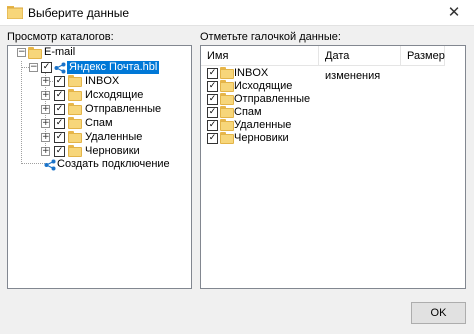  What do you see at coordinates (60, 37) in the screenshot?
I see `tree-panel-label: Просмотр каталогов:` at bounding box center [60, 37].